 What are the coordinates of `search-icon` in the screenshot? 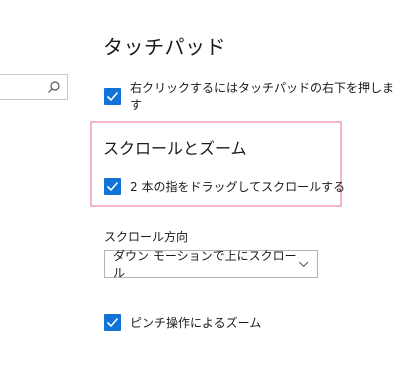 It's located at (54, 87).